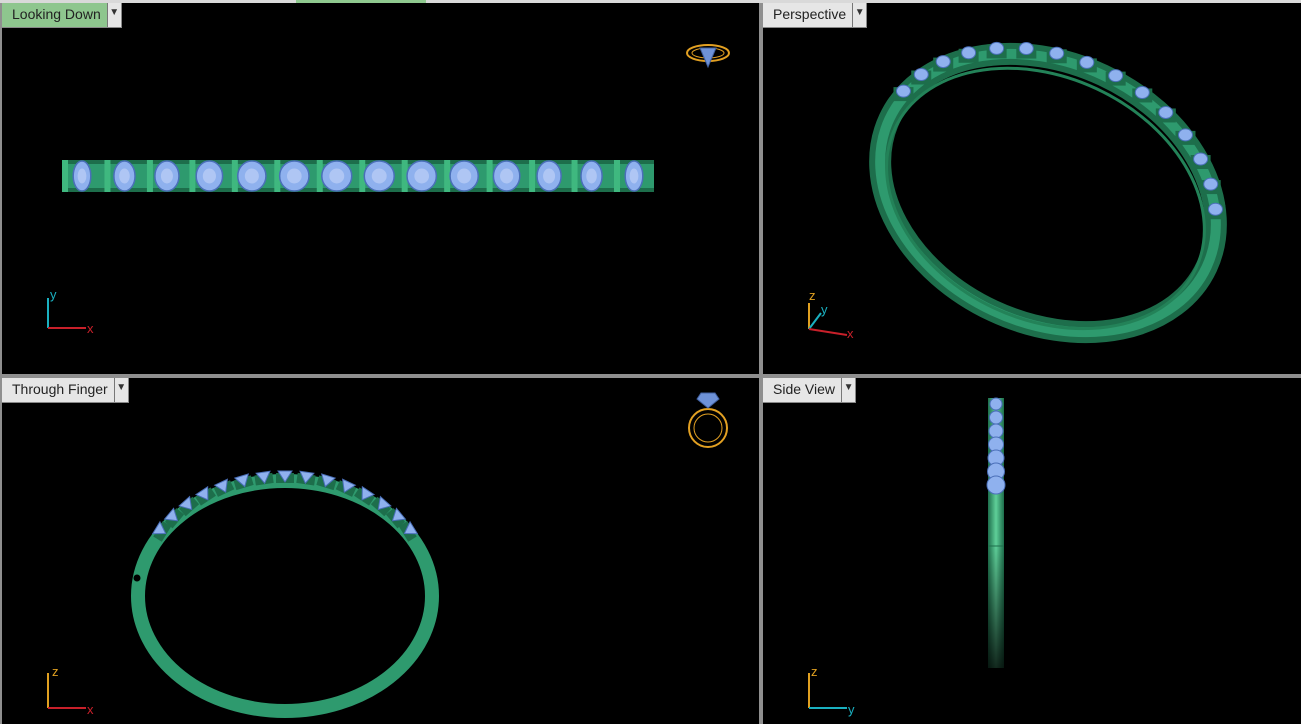 The width and height of the screenshot is (1301, 724). I want to click on viewport-label-side-view: Side View ▼, so click(810, 390).